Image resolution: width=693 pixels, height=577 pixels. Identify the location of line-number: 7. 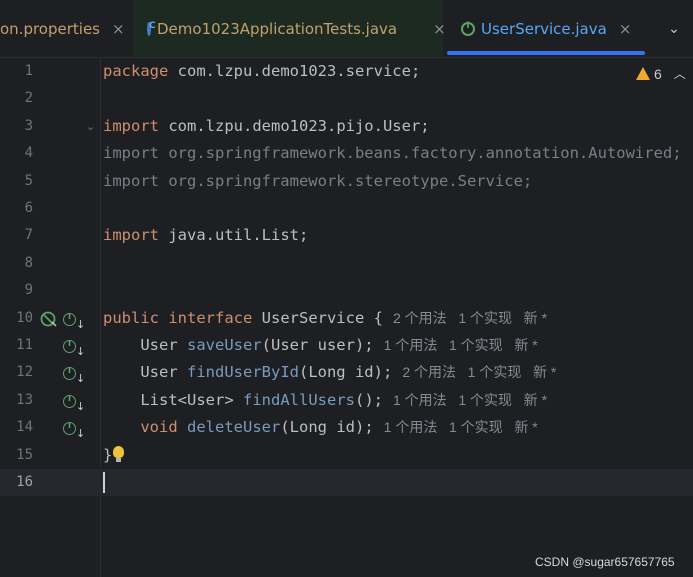
(16, 235).